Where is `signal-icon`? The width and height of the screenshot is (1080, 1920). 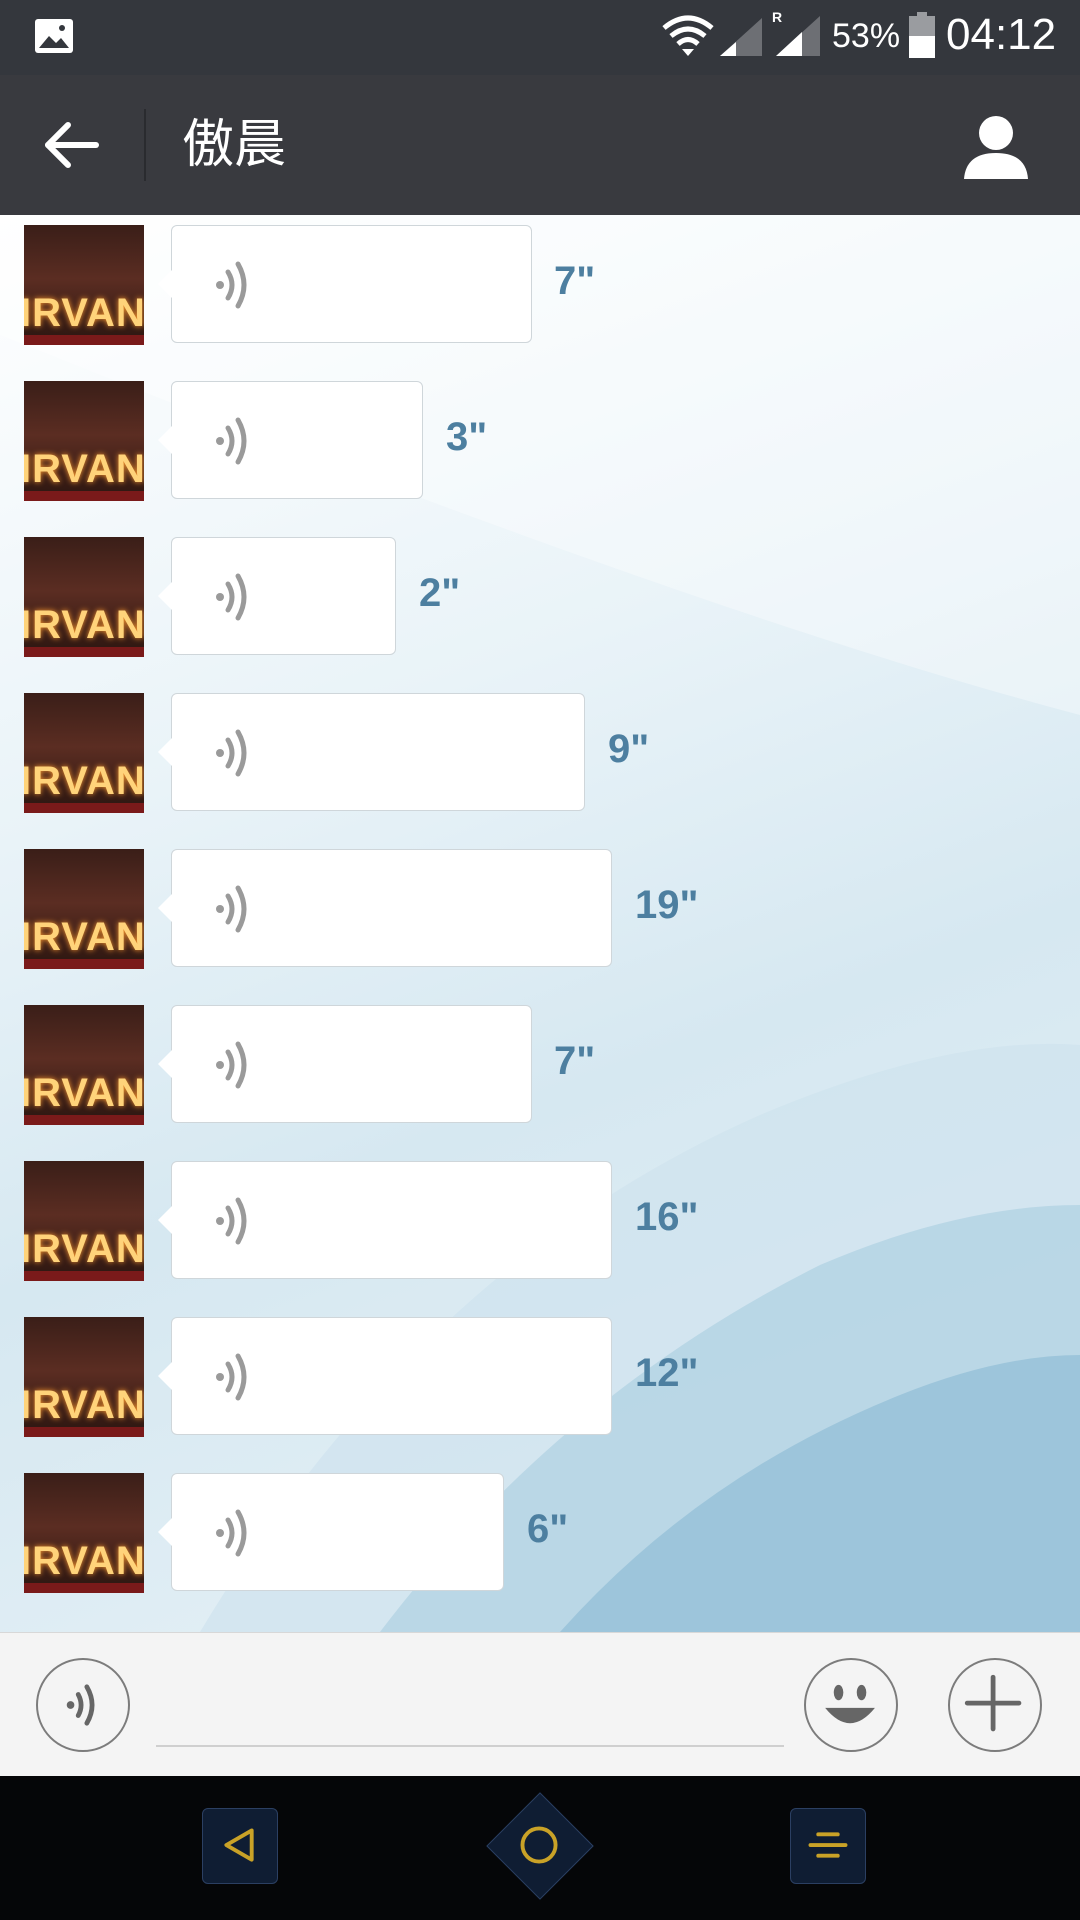
signal-icon is located at coordinates (741, 37).